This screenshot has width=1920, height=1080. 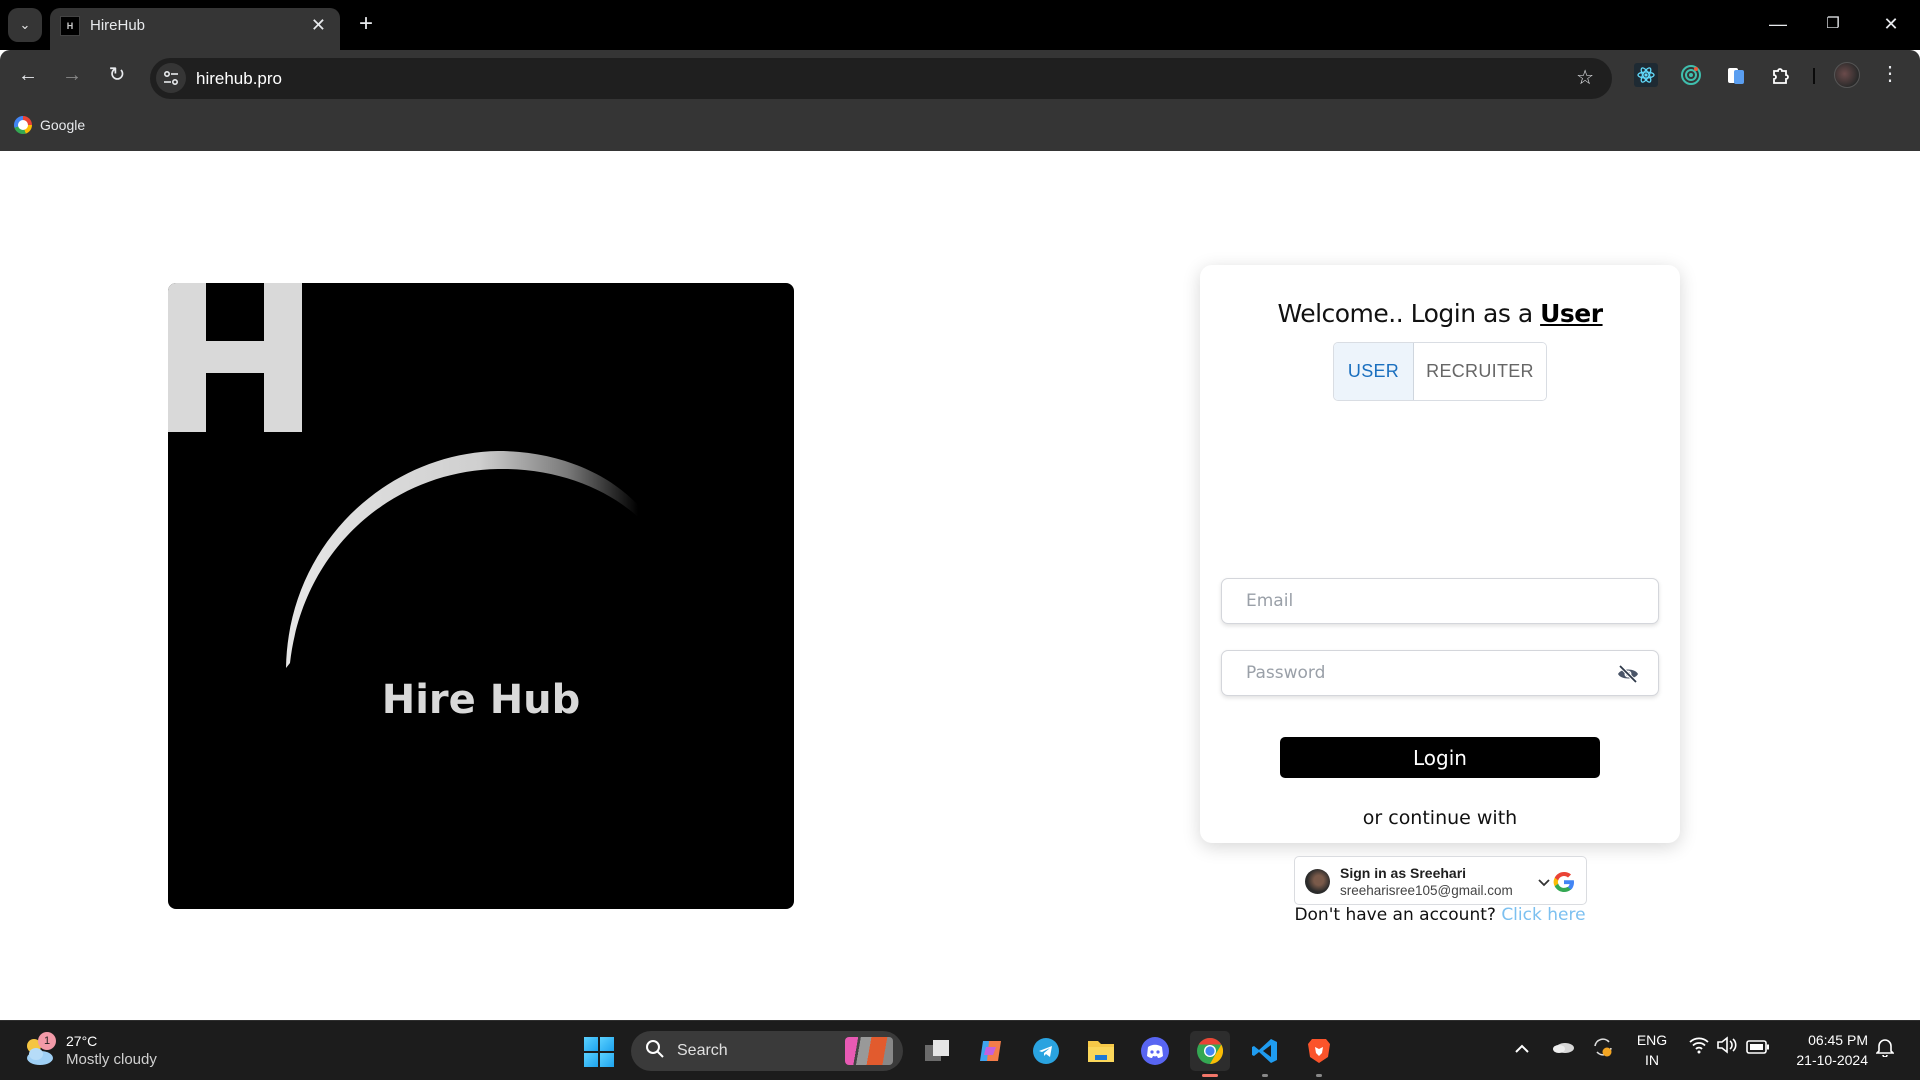 I want to click on copilot-icon, so click(x=991, y=1051).